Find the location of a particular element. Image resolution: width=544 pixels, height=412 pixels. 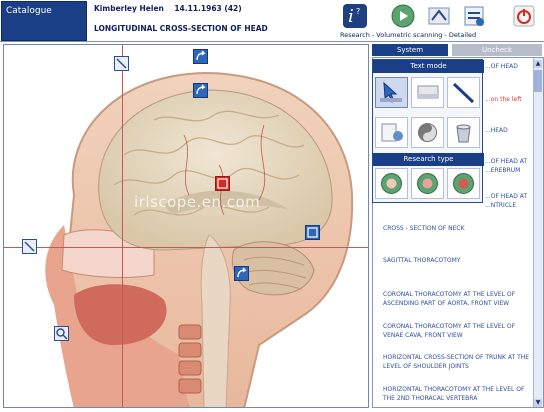

cerebellum-point-marker-icon is located at coordinates (312, 232).